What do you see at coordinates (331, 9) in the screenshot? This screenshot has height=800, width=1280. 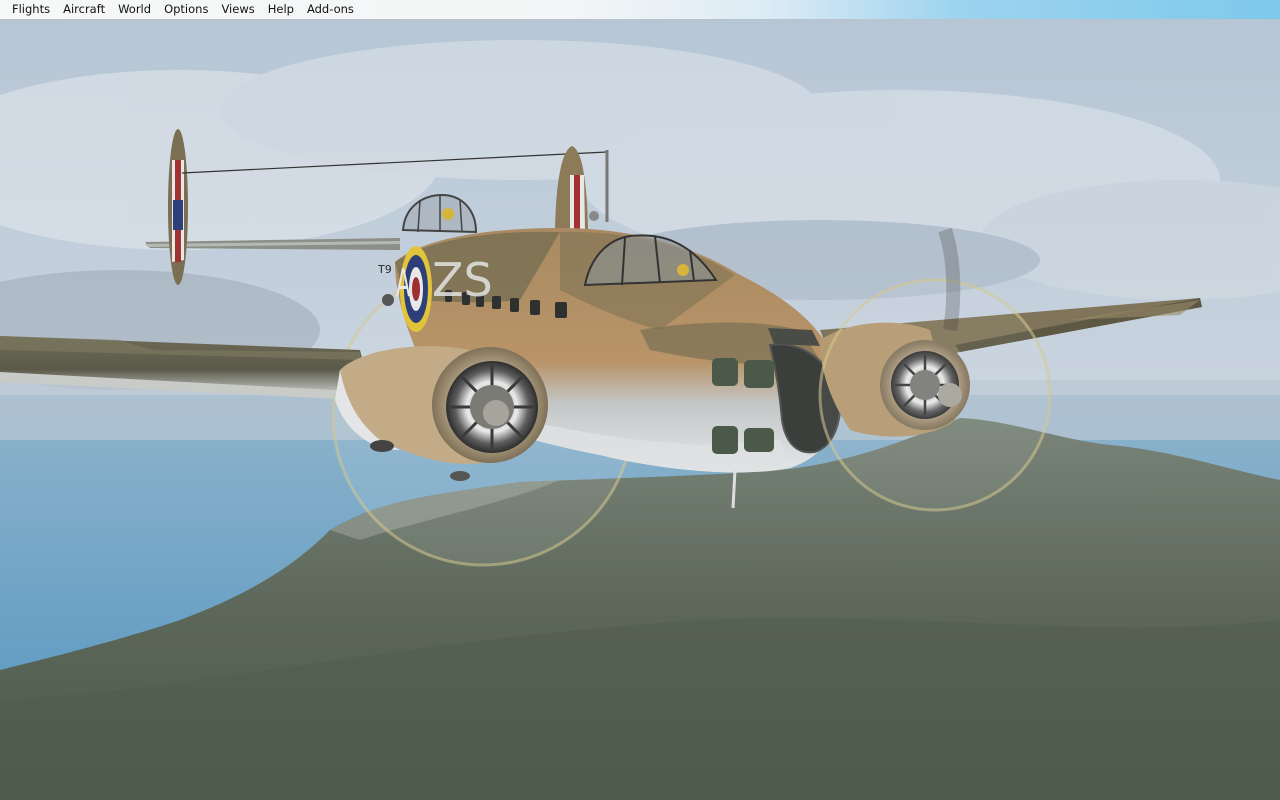 I see `menu-add-ons: Add-ons` at bounding box center [331, 9].